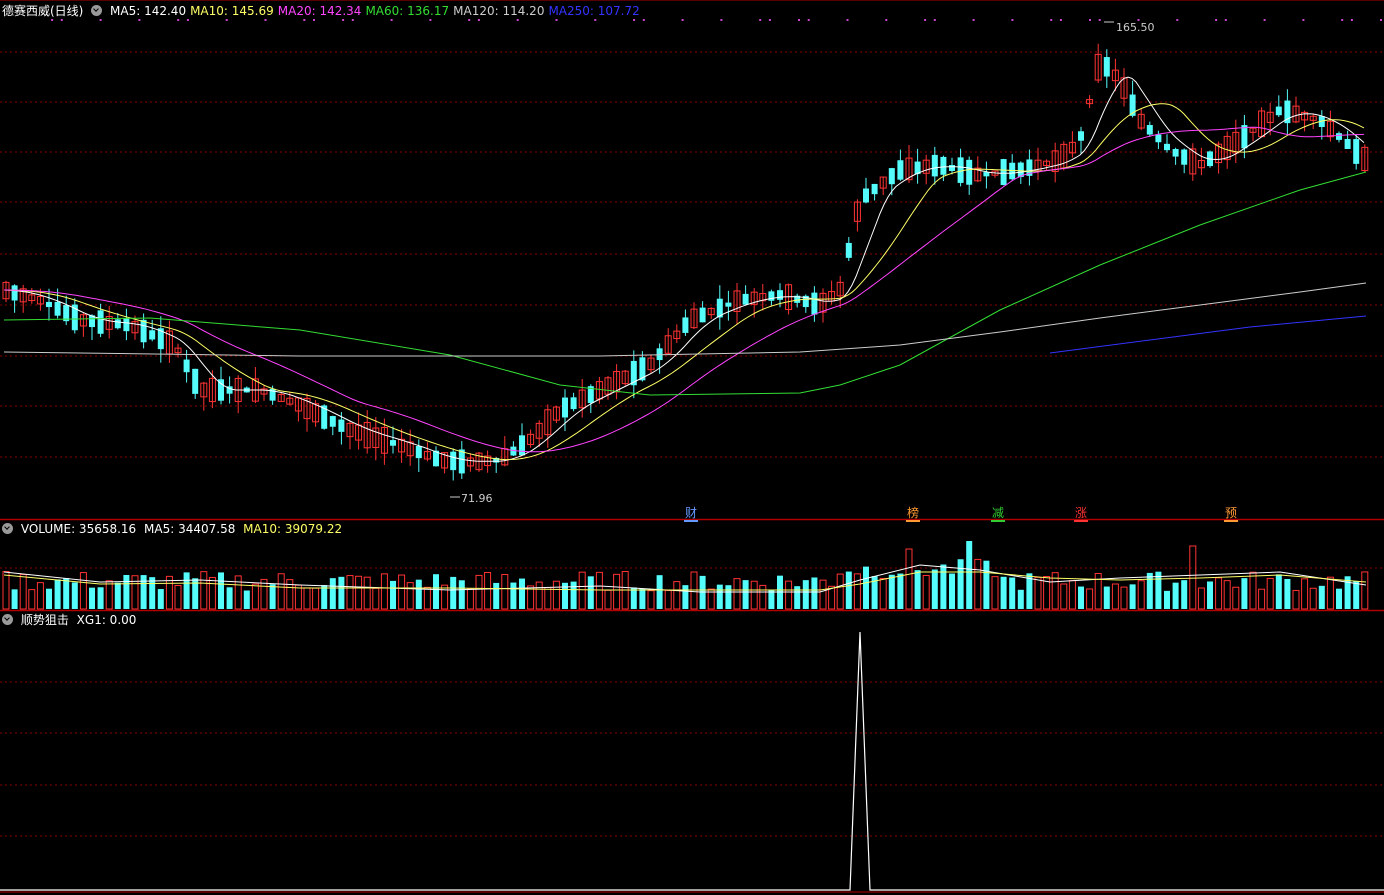  I want to click on event-marker: 减, so click(998, 514).